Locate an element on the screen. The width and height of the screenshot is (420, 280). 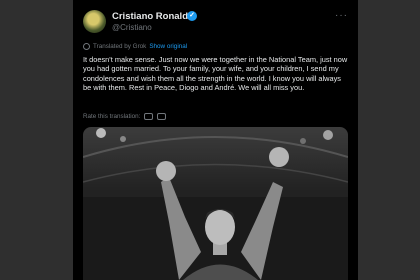
rate-translation: Rate this translation: is located at coordinates (125, 116).